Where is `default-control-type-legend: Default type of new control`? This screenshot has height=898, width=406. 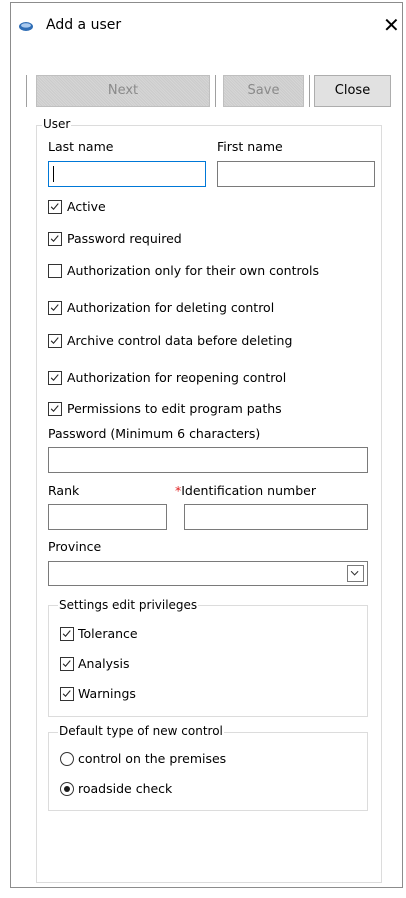 default-control-type-legend: Default type of new control is located at coordinates (141, 731).